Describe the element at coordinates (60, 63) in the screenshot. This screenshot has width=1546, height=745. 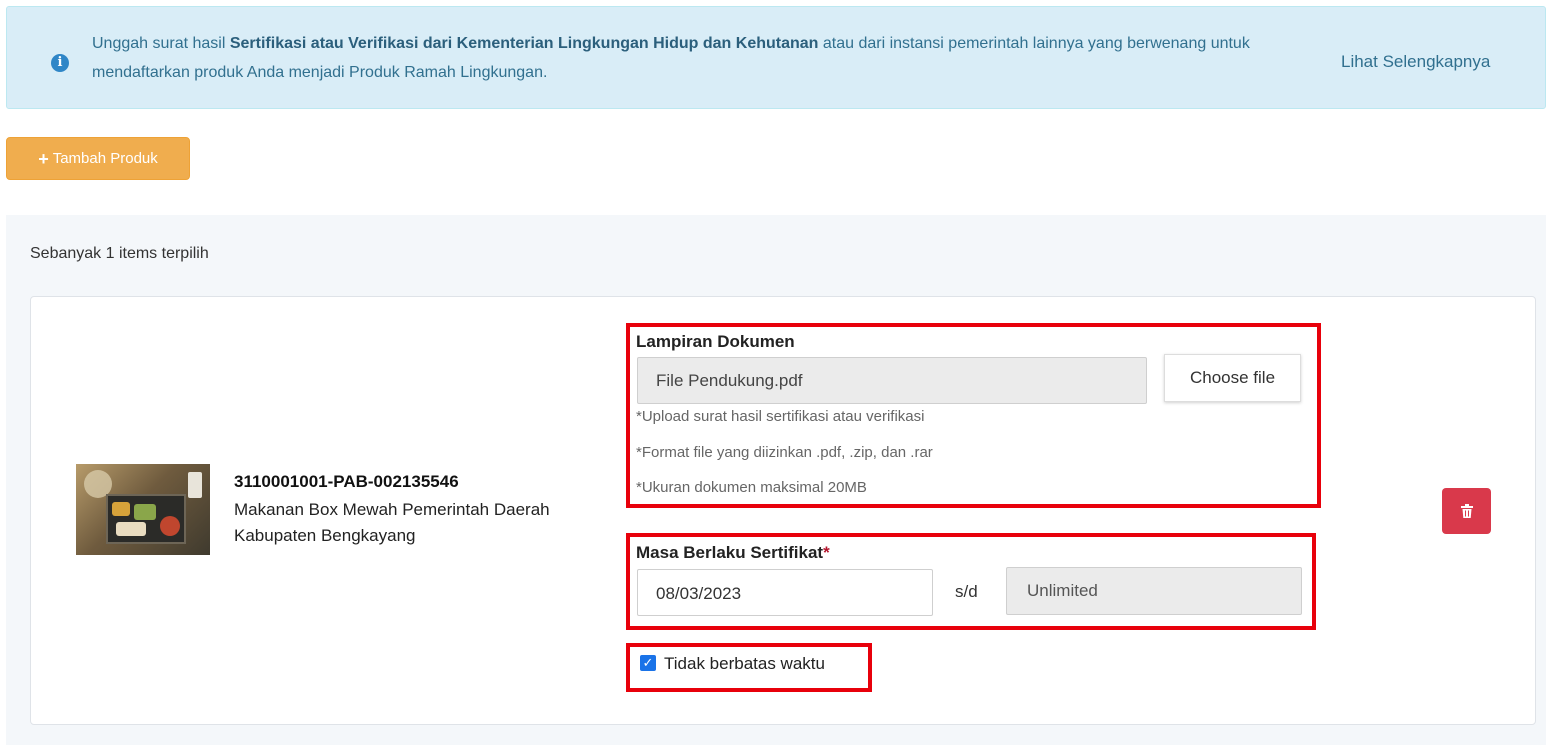
I see `info-icon: i` at that location.